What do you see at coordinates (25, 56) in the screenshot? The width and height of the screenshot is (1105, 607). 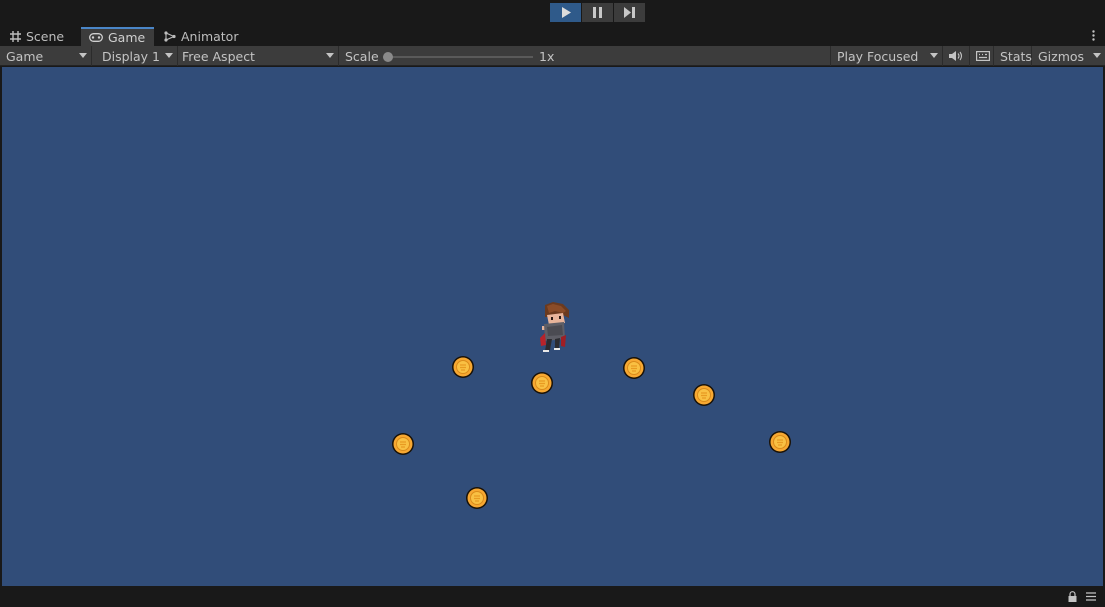 I see `view-mode-value: Game` at bounding box center [25, 56].